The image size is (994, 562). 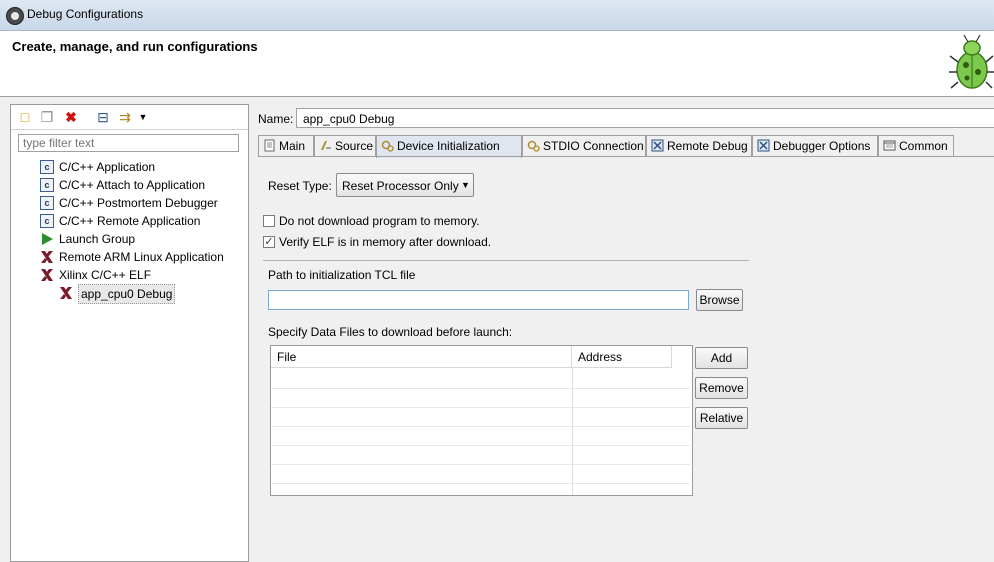 I want to click on tab-label: Remote Debug, so click(x=707, y=146).